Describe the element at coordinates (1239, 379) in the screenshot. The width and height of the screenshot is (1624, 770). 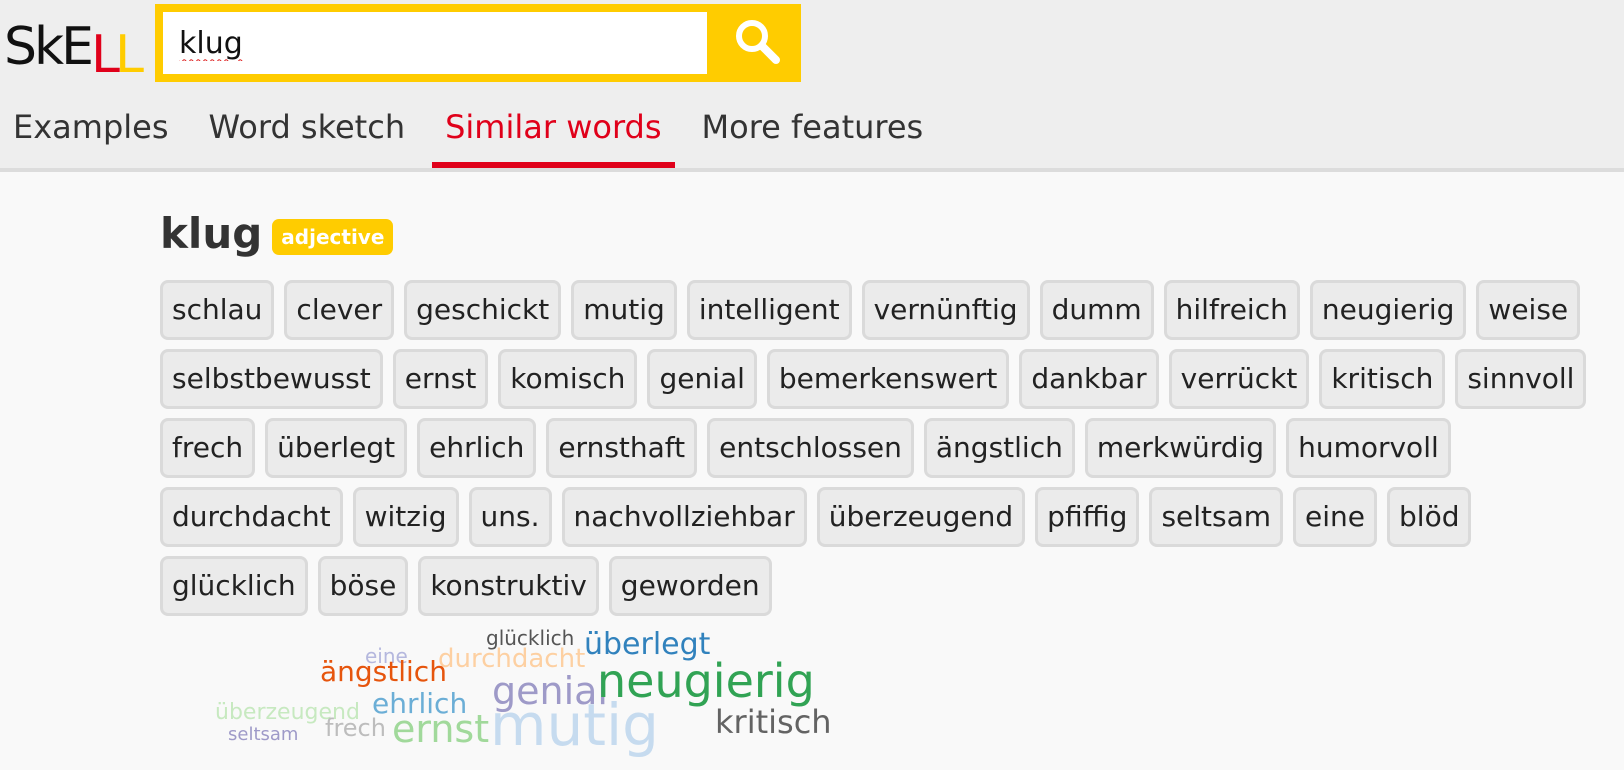
I see `similar-word-chip: verrückt` at that location.